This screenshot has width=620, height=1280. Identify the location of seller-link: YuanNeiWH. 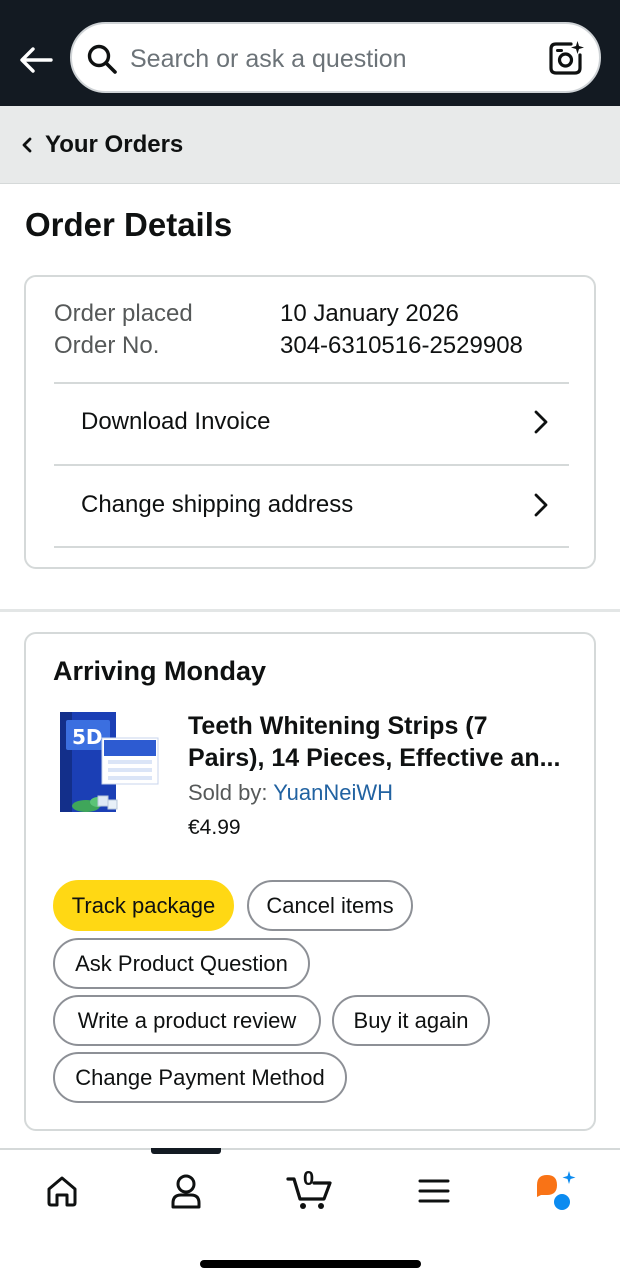
(333, 792).